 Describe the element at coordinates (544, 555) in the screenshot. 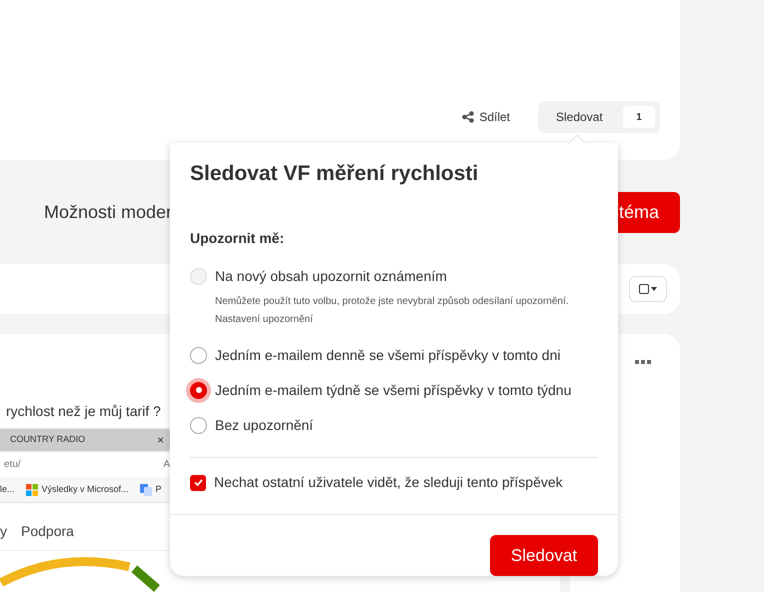

I see `submit-button: Sledovat` at that location.